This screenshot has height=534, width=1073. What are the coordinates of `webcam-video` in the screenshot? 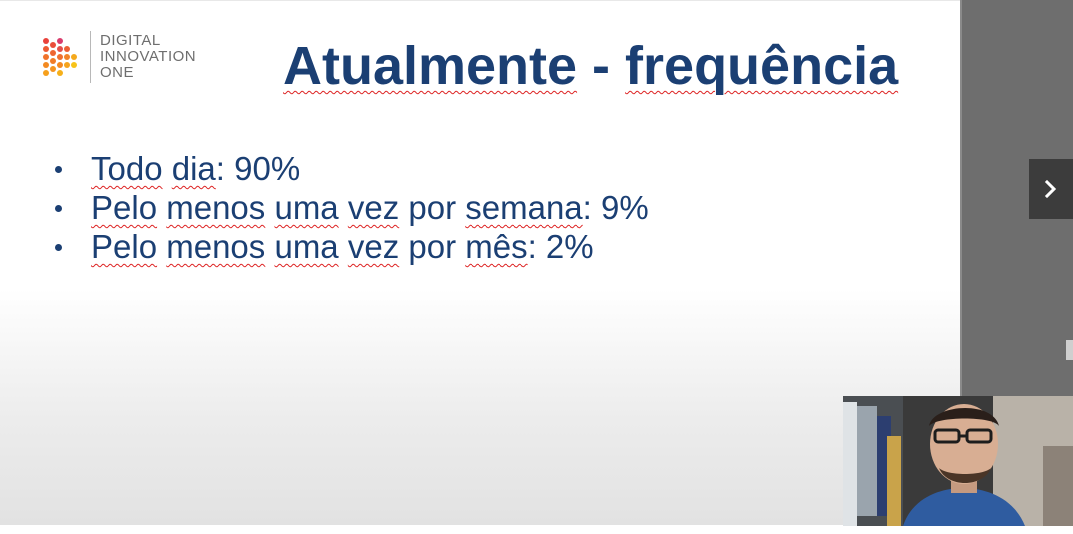 It's located at (958, 461).